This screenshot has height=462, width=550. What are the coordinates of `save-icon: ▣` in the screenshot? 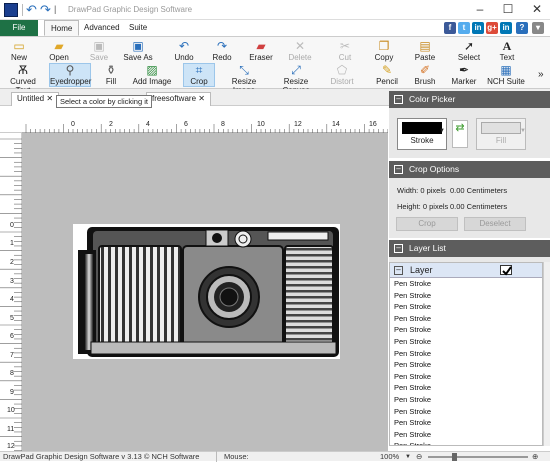 It's located at (99, 46).